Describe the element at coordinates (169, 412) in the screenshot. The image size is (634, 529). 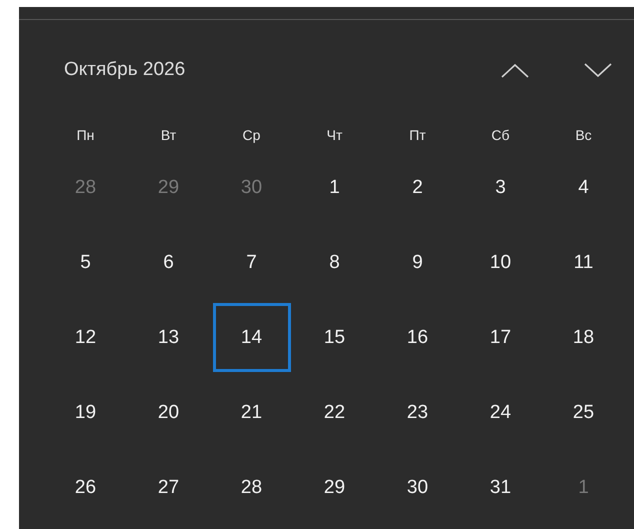
I see `day-cell: 20` at that location.